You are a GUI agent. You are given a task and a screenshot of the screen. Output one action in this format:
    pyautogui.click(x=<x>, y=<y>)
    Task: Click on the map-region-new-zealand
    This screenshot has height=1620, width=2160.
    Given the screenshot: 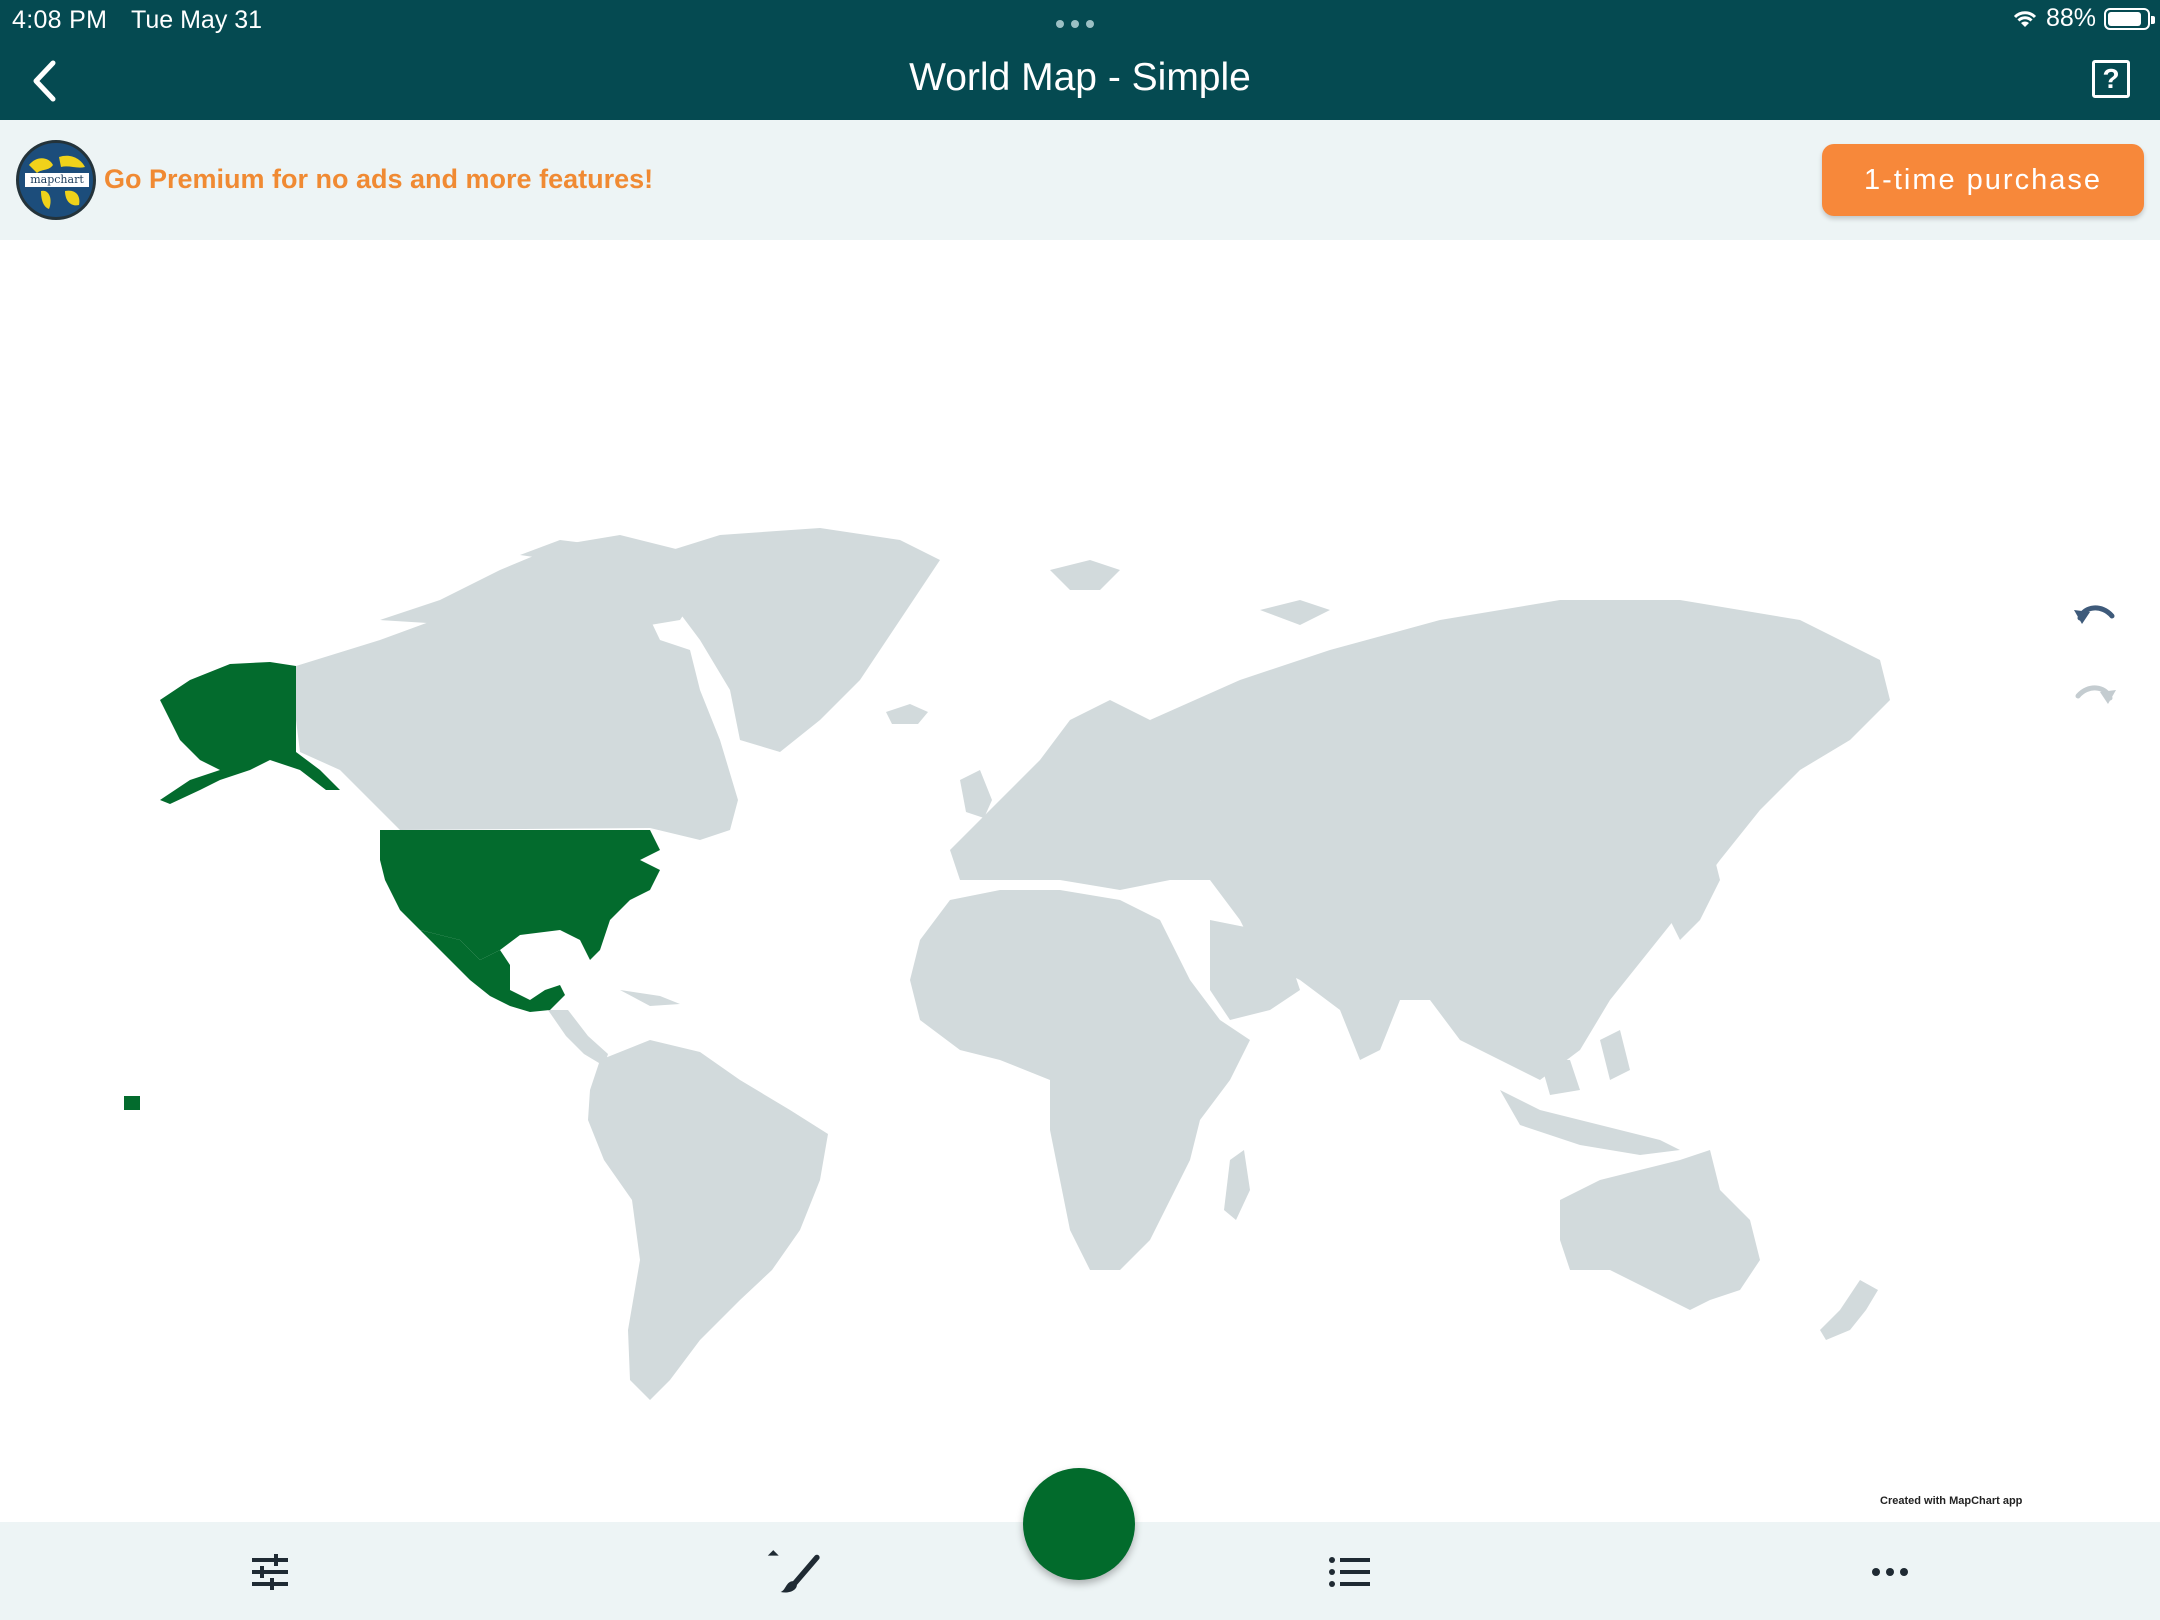 What is the action you would take?
    pyautogui.click(x=1849, y=1310)
    